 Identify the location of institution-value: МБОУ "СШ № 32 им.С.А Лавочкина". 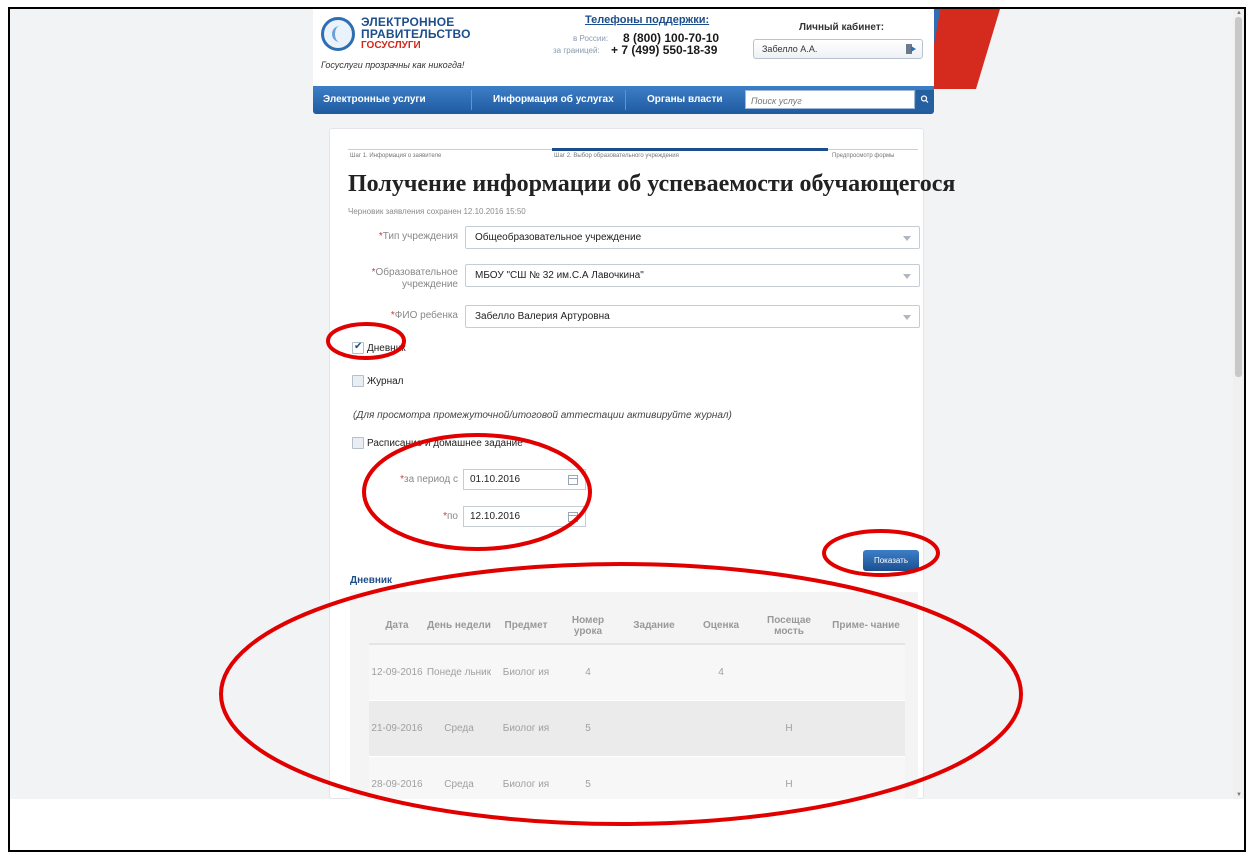
(559, 275).